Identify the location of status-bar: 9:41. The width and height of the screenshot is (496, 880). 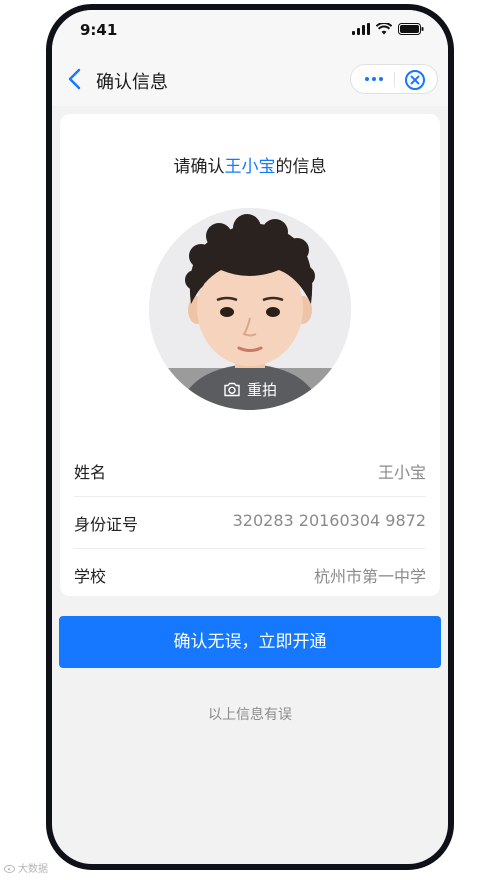
(250, 30).